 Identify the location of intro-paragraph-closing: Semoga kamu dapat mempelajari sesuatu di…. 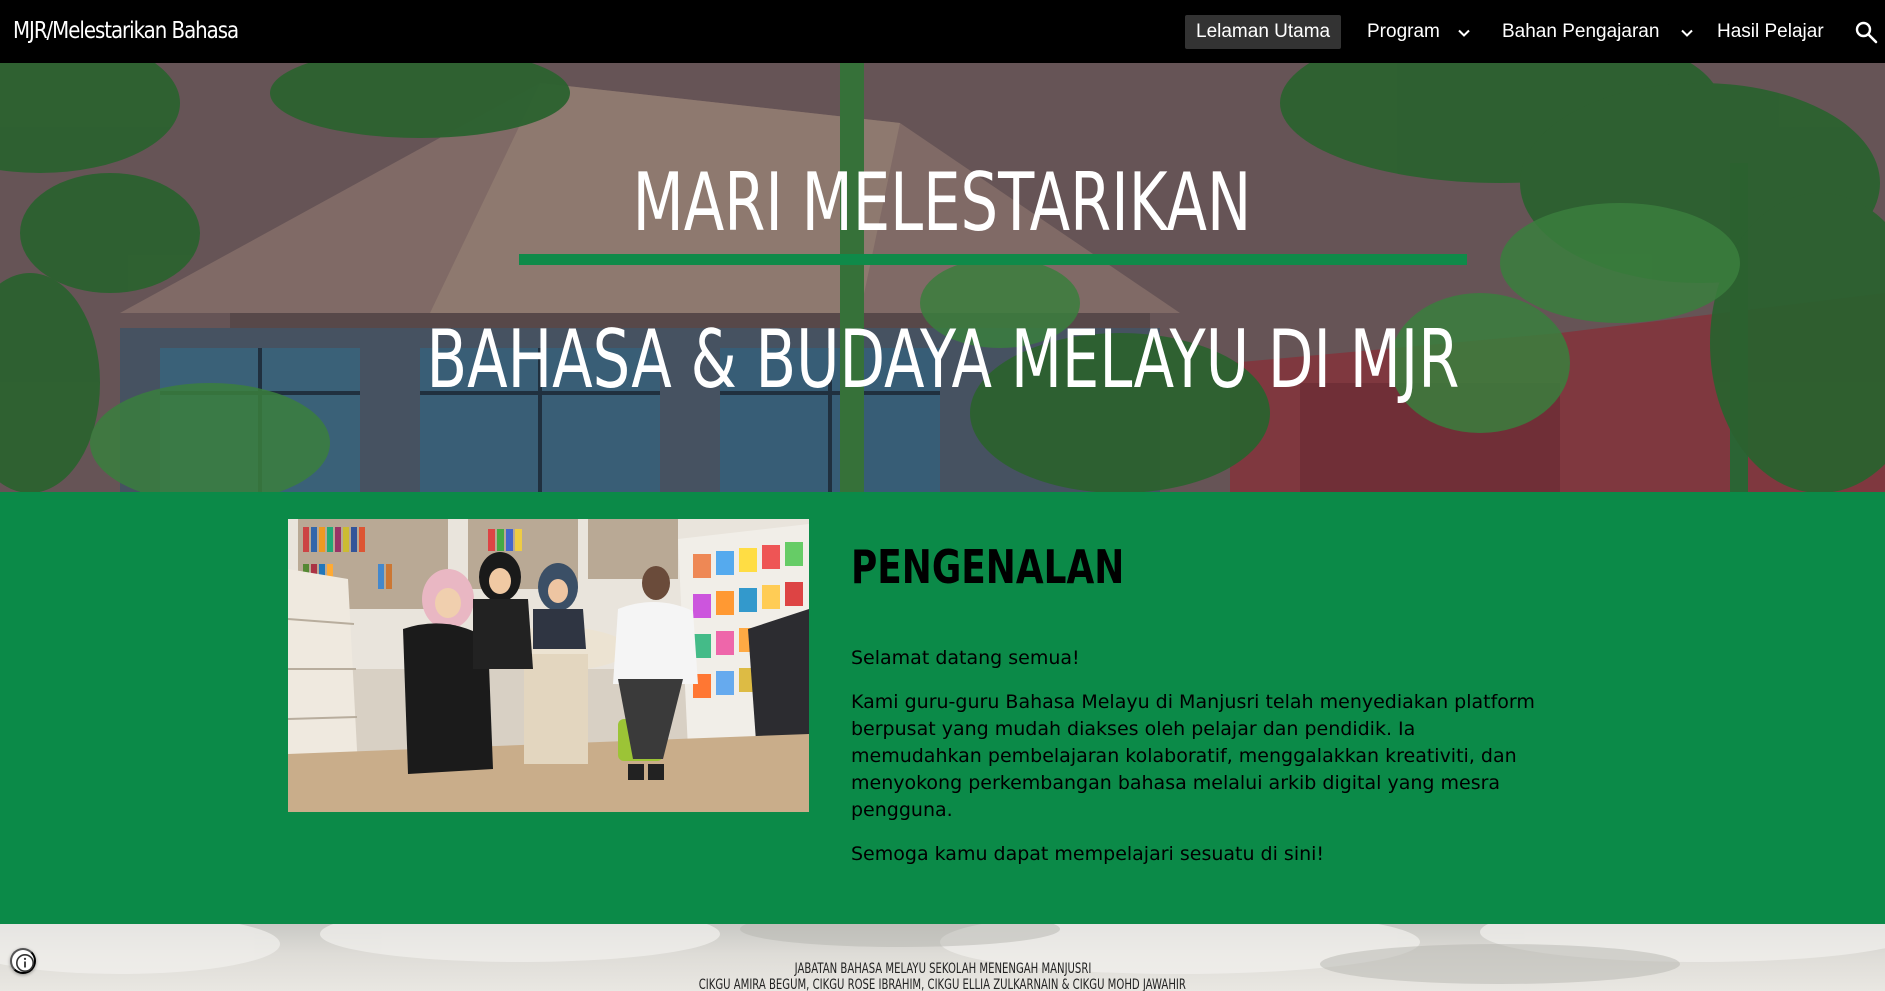
(1088, 854).